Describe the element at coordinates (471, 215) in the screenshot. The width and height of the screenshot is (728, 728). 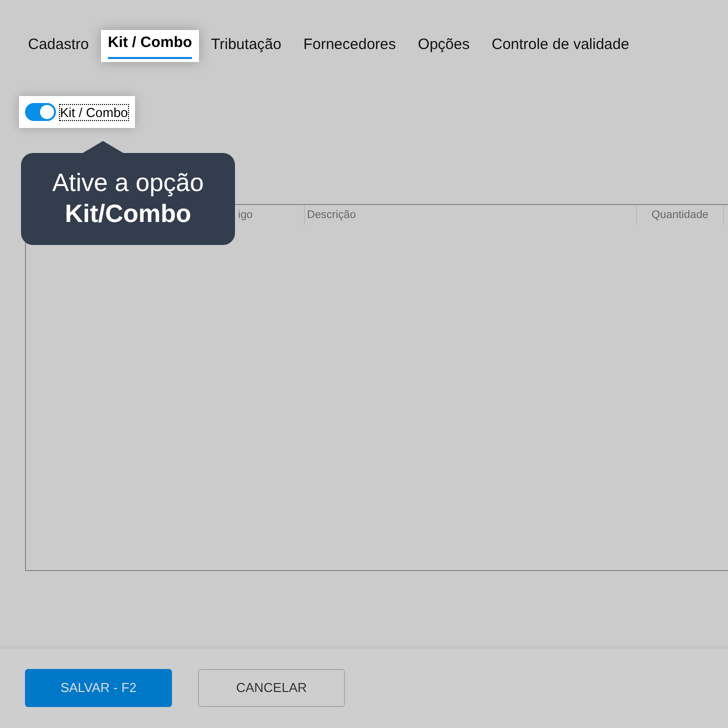
I see `column-header: Descrição` at that location.